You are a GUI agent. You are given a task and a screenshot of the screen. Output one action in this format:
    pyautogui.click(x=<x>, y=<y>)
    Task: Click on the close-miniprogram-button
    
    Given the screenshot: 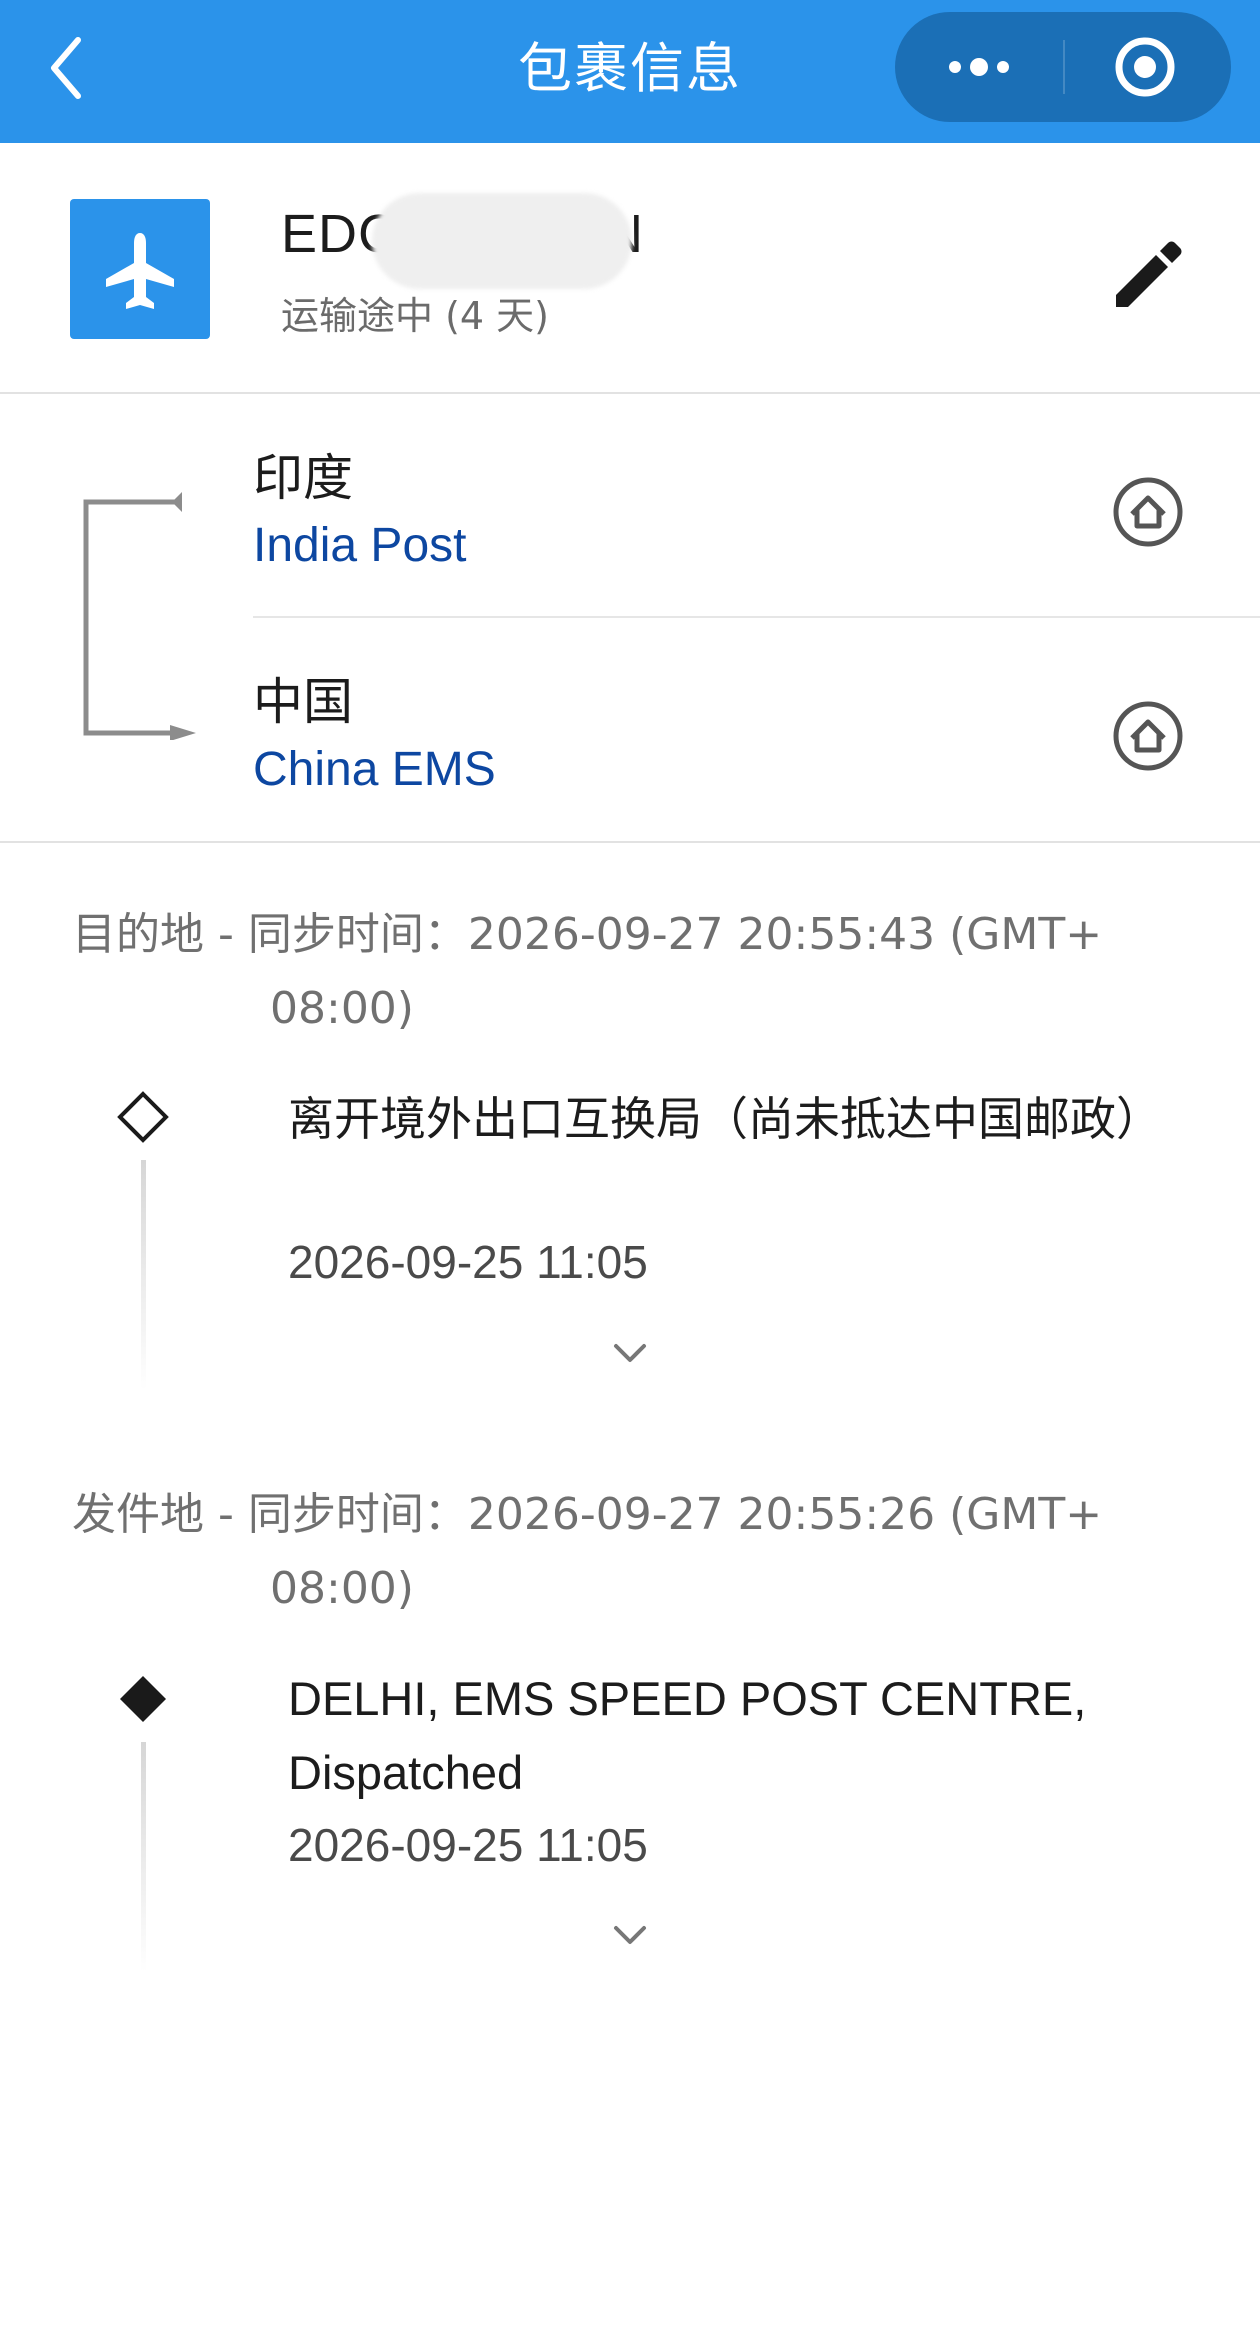 What is the action you would take?
    pyautogui.click(x=1148, y=67)
    